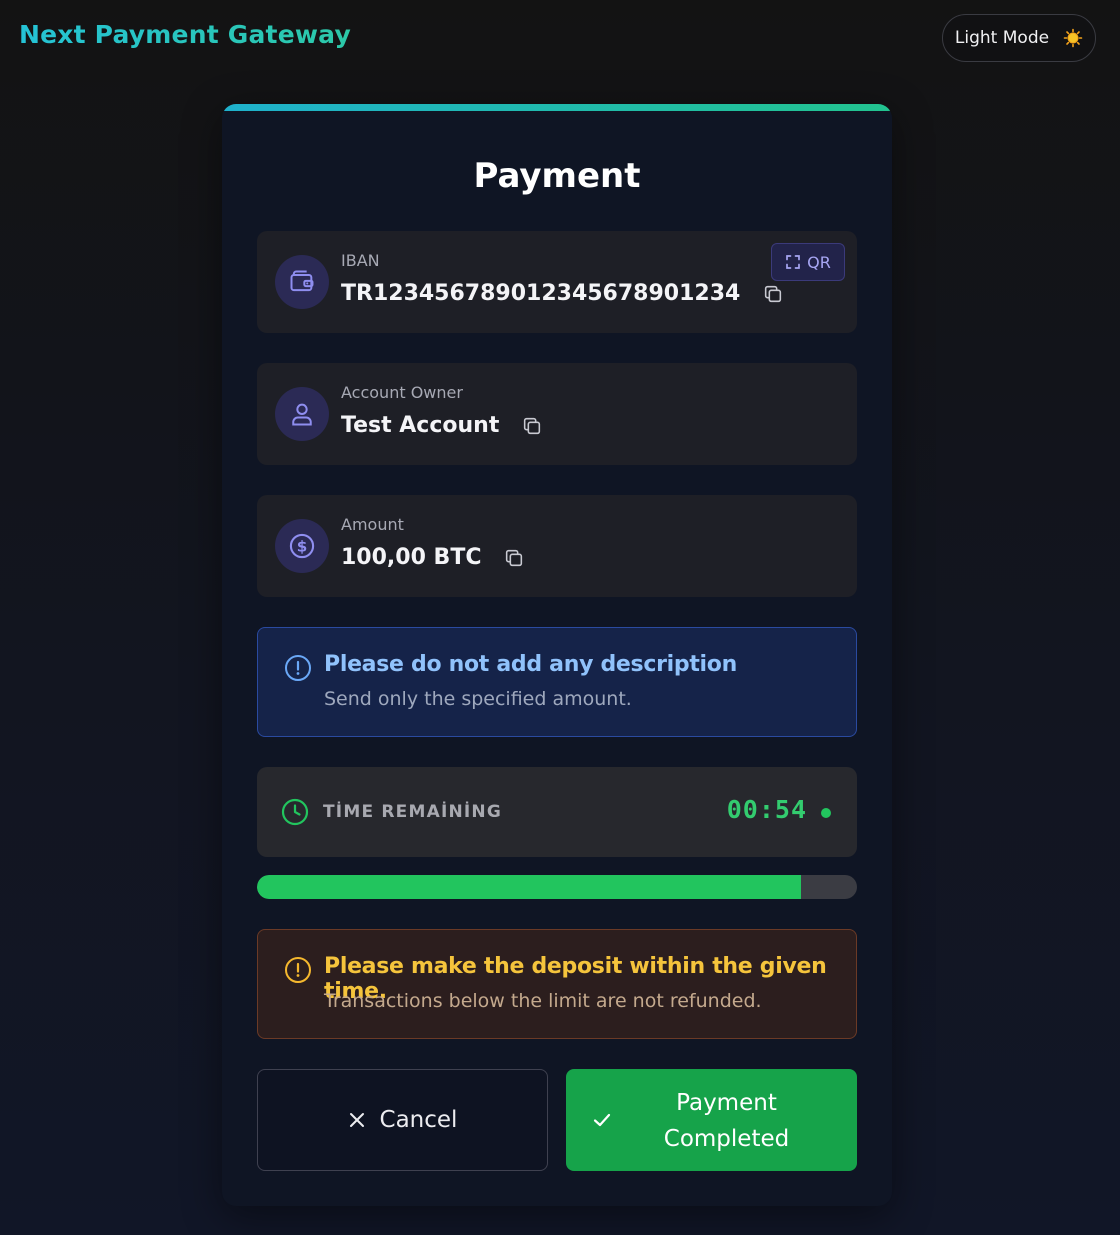  What do you see at coordinates (557, 546) in the screenshot?
I see `amount-field: $ Amount 100,00 BTC` at bounding box center [557, 546].